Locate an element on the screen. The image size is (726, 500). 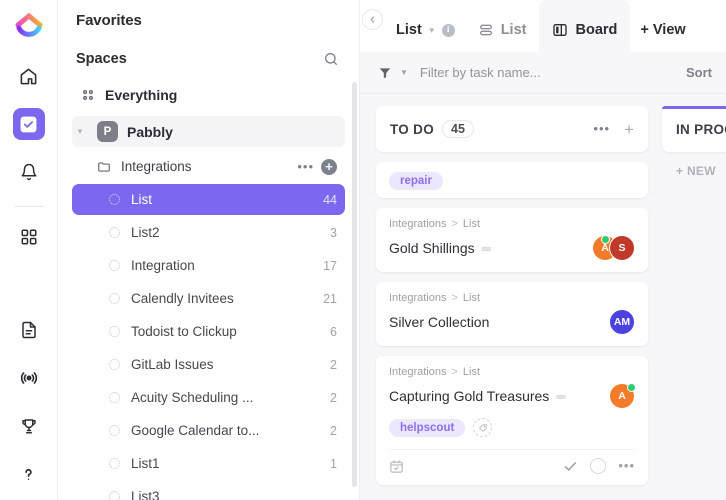
task-card: Integrations > List Silver Collection AM is located at coordinates (512, 314).